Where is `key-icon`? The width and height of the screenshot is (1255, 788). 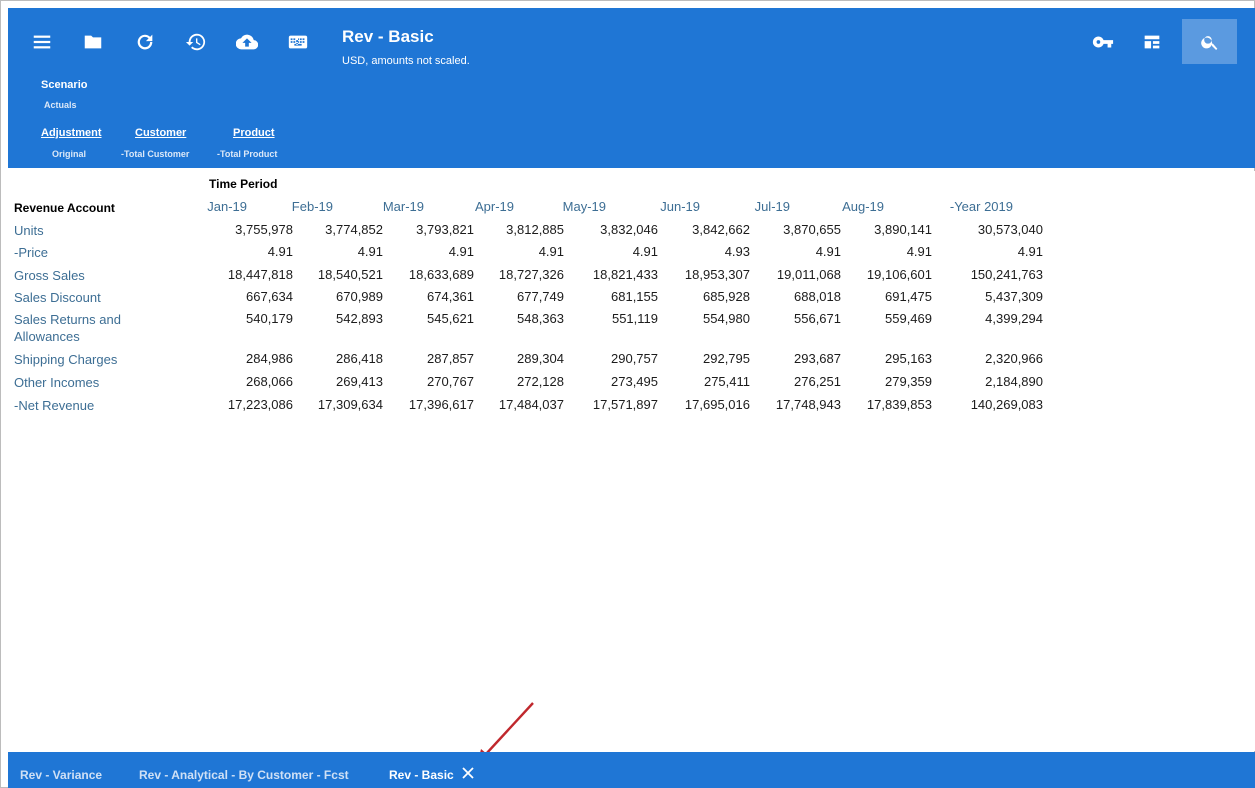 key-icon is located at coordinates (1103, 42).